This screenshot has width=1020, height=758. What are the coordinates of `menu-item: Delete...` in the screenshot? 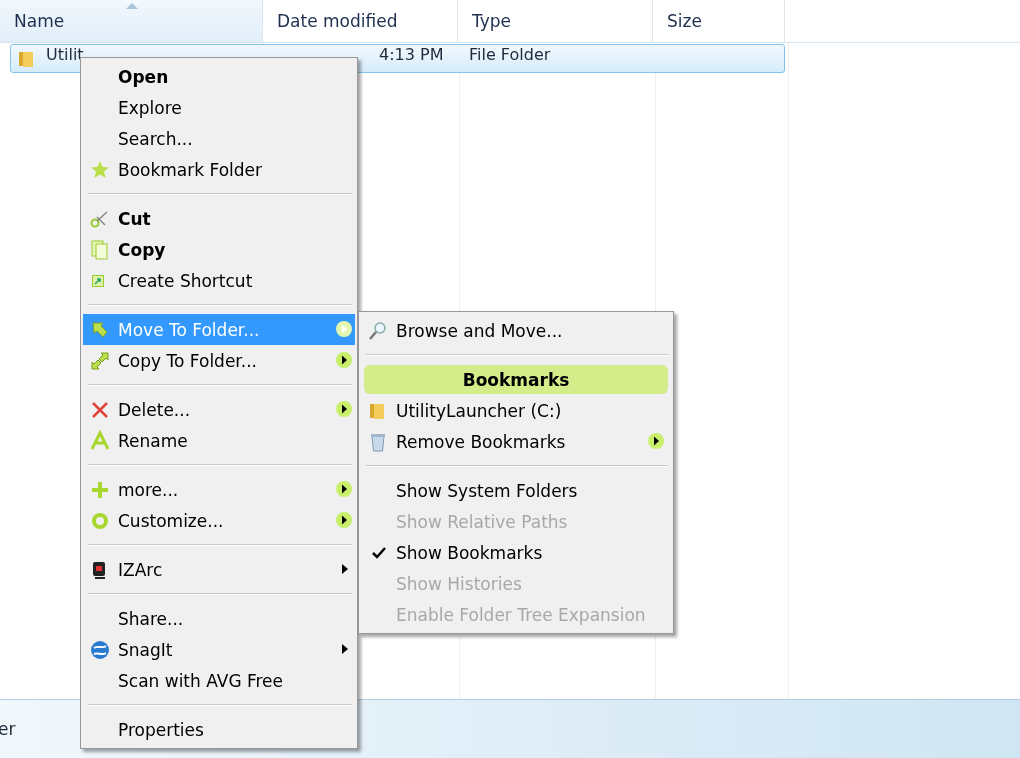 It's located at (219, 409).